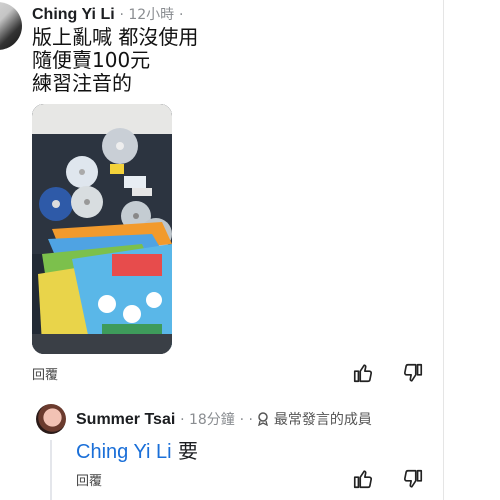 The height and width of the screenshot is (500, 500). Describe the element at coordinates (125, 419) in the screenshot. I see `reply-author: Summer Tsai` at that location.